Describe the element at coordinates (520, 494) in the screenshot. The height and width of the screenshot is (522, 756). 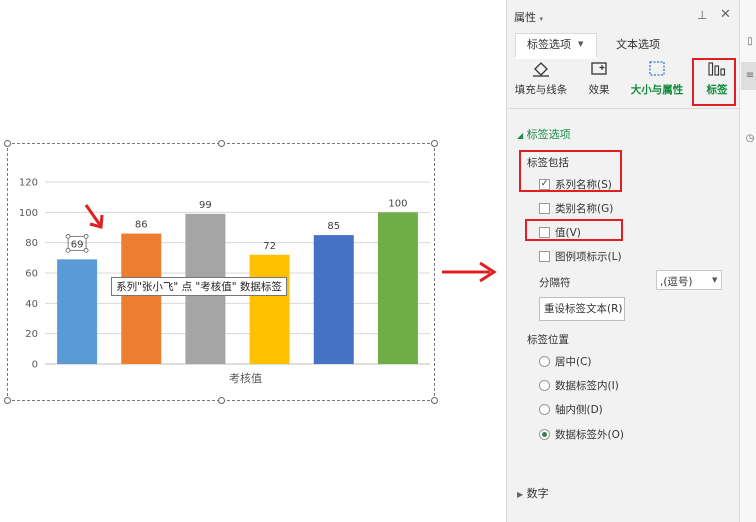
I see `triangle-right-icon: ▶` at that location.